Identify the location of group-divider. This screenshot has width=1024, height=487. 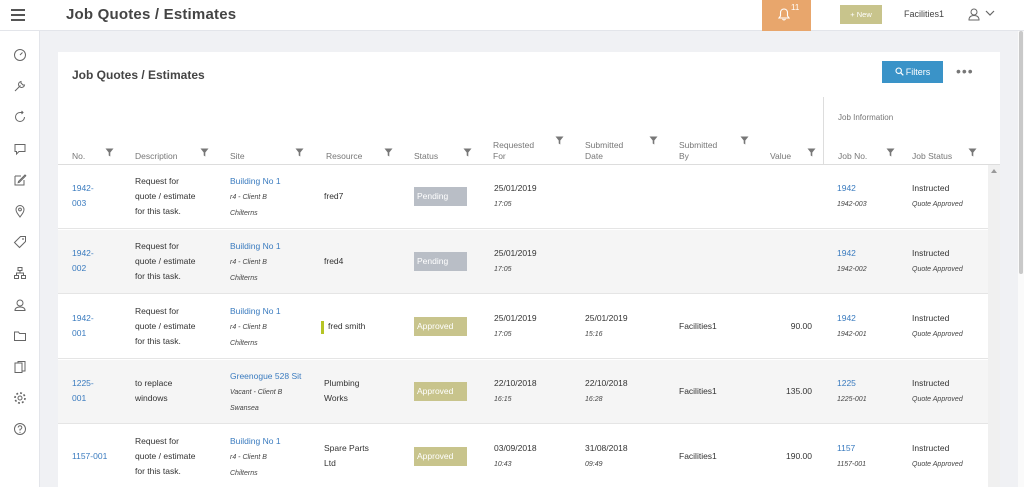
(823, 131).